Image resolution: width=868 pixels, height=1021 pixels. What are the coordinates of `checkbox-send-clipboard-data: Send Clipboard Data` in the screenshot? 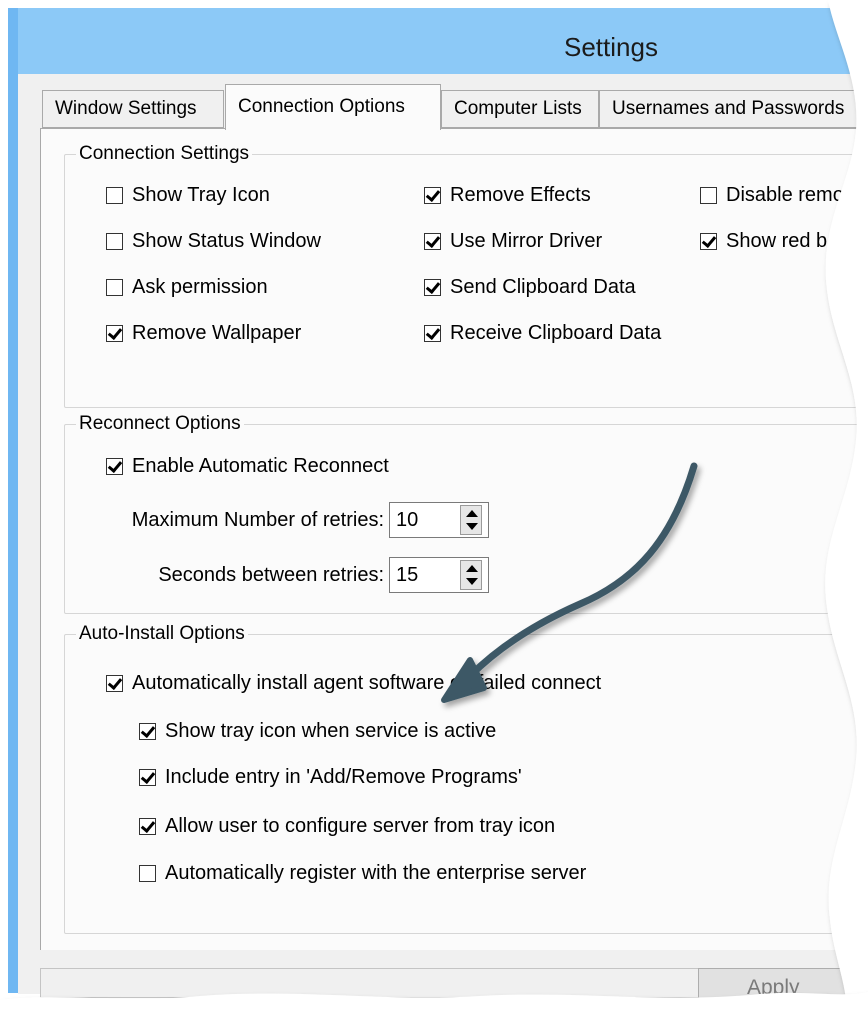 It's located at (530, 287).